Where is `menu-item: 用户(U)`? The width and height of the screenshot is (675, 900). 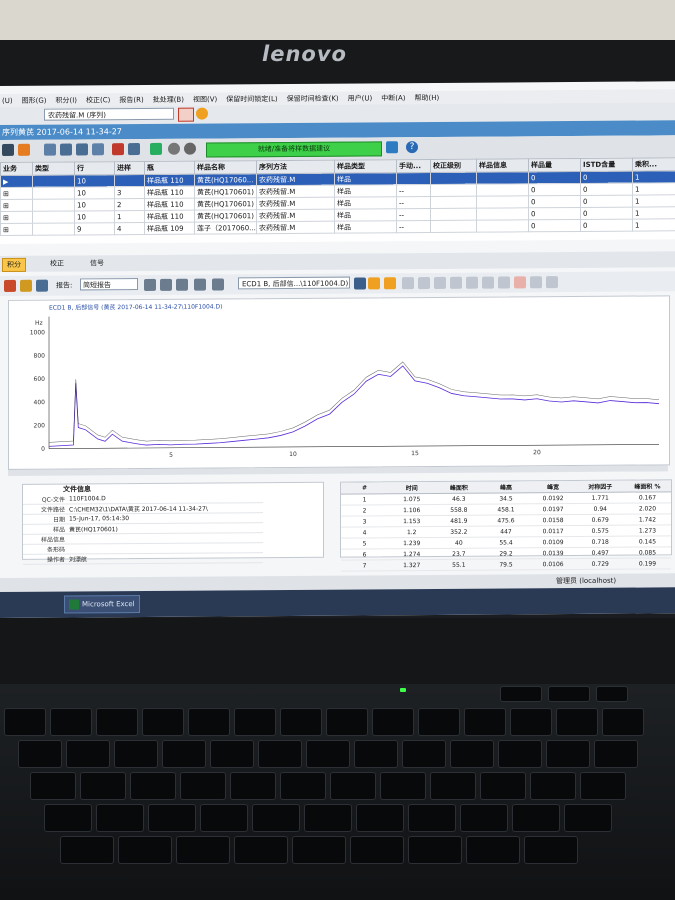
menu-item: 用户(U) is located at coordinates (360, 98).